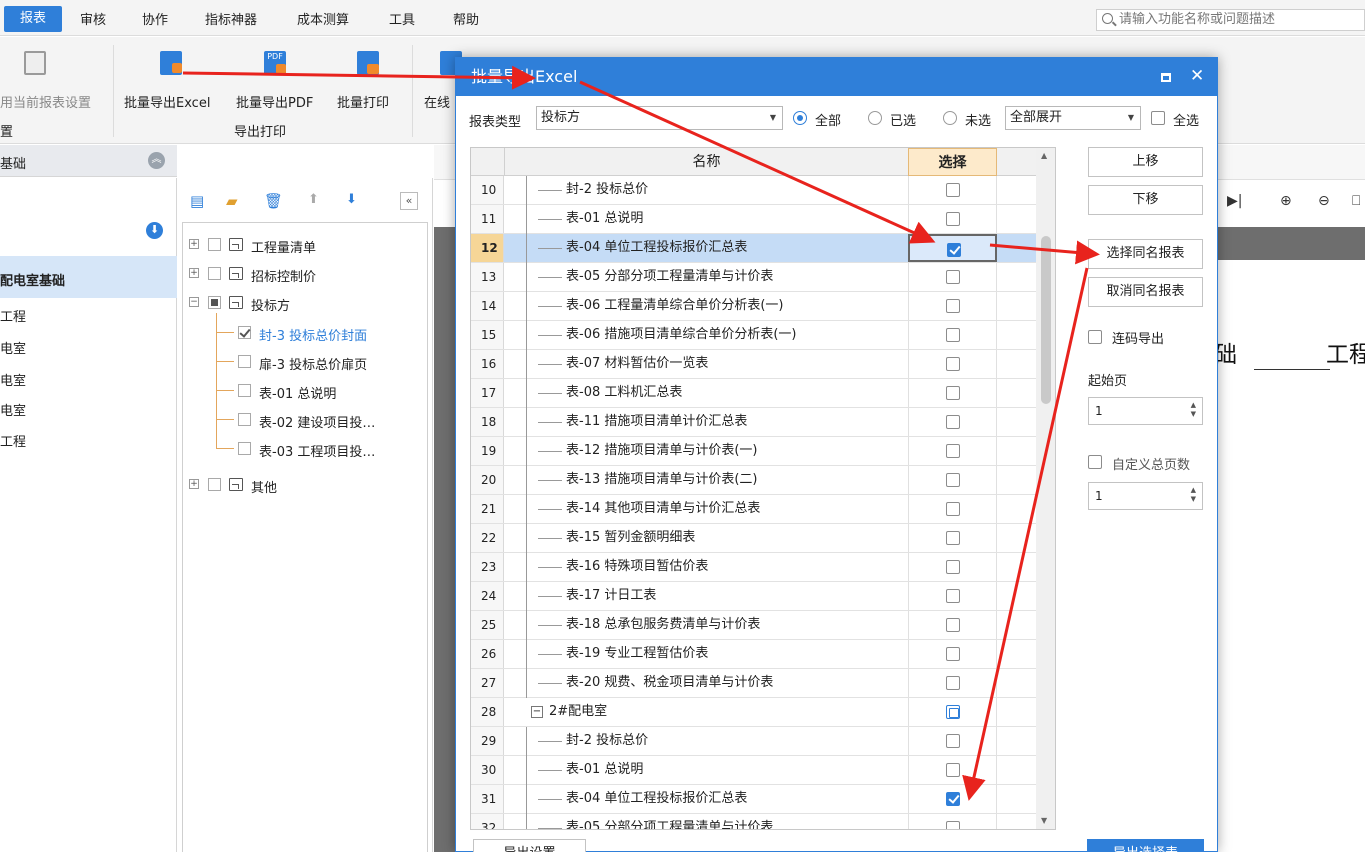  I want to click on table-row: 27 表-20 规费、税金项目清单与计价表, so click(760, 683).